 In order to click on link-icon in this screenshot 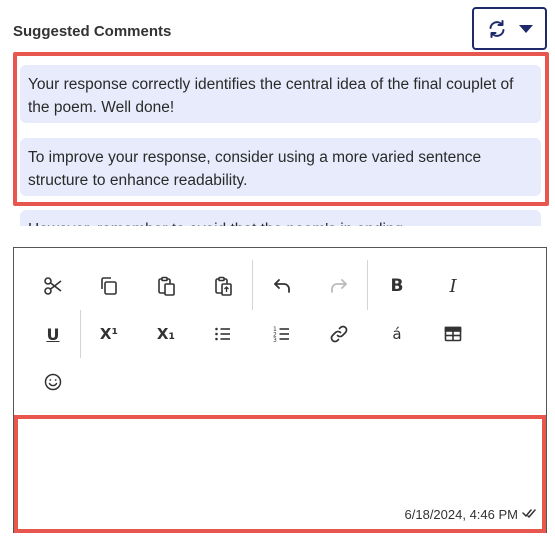, I will do `click(339, 334)`.